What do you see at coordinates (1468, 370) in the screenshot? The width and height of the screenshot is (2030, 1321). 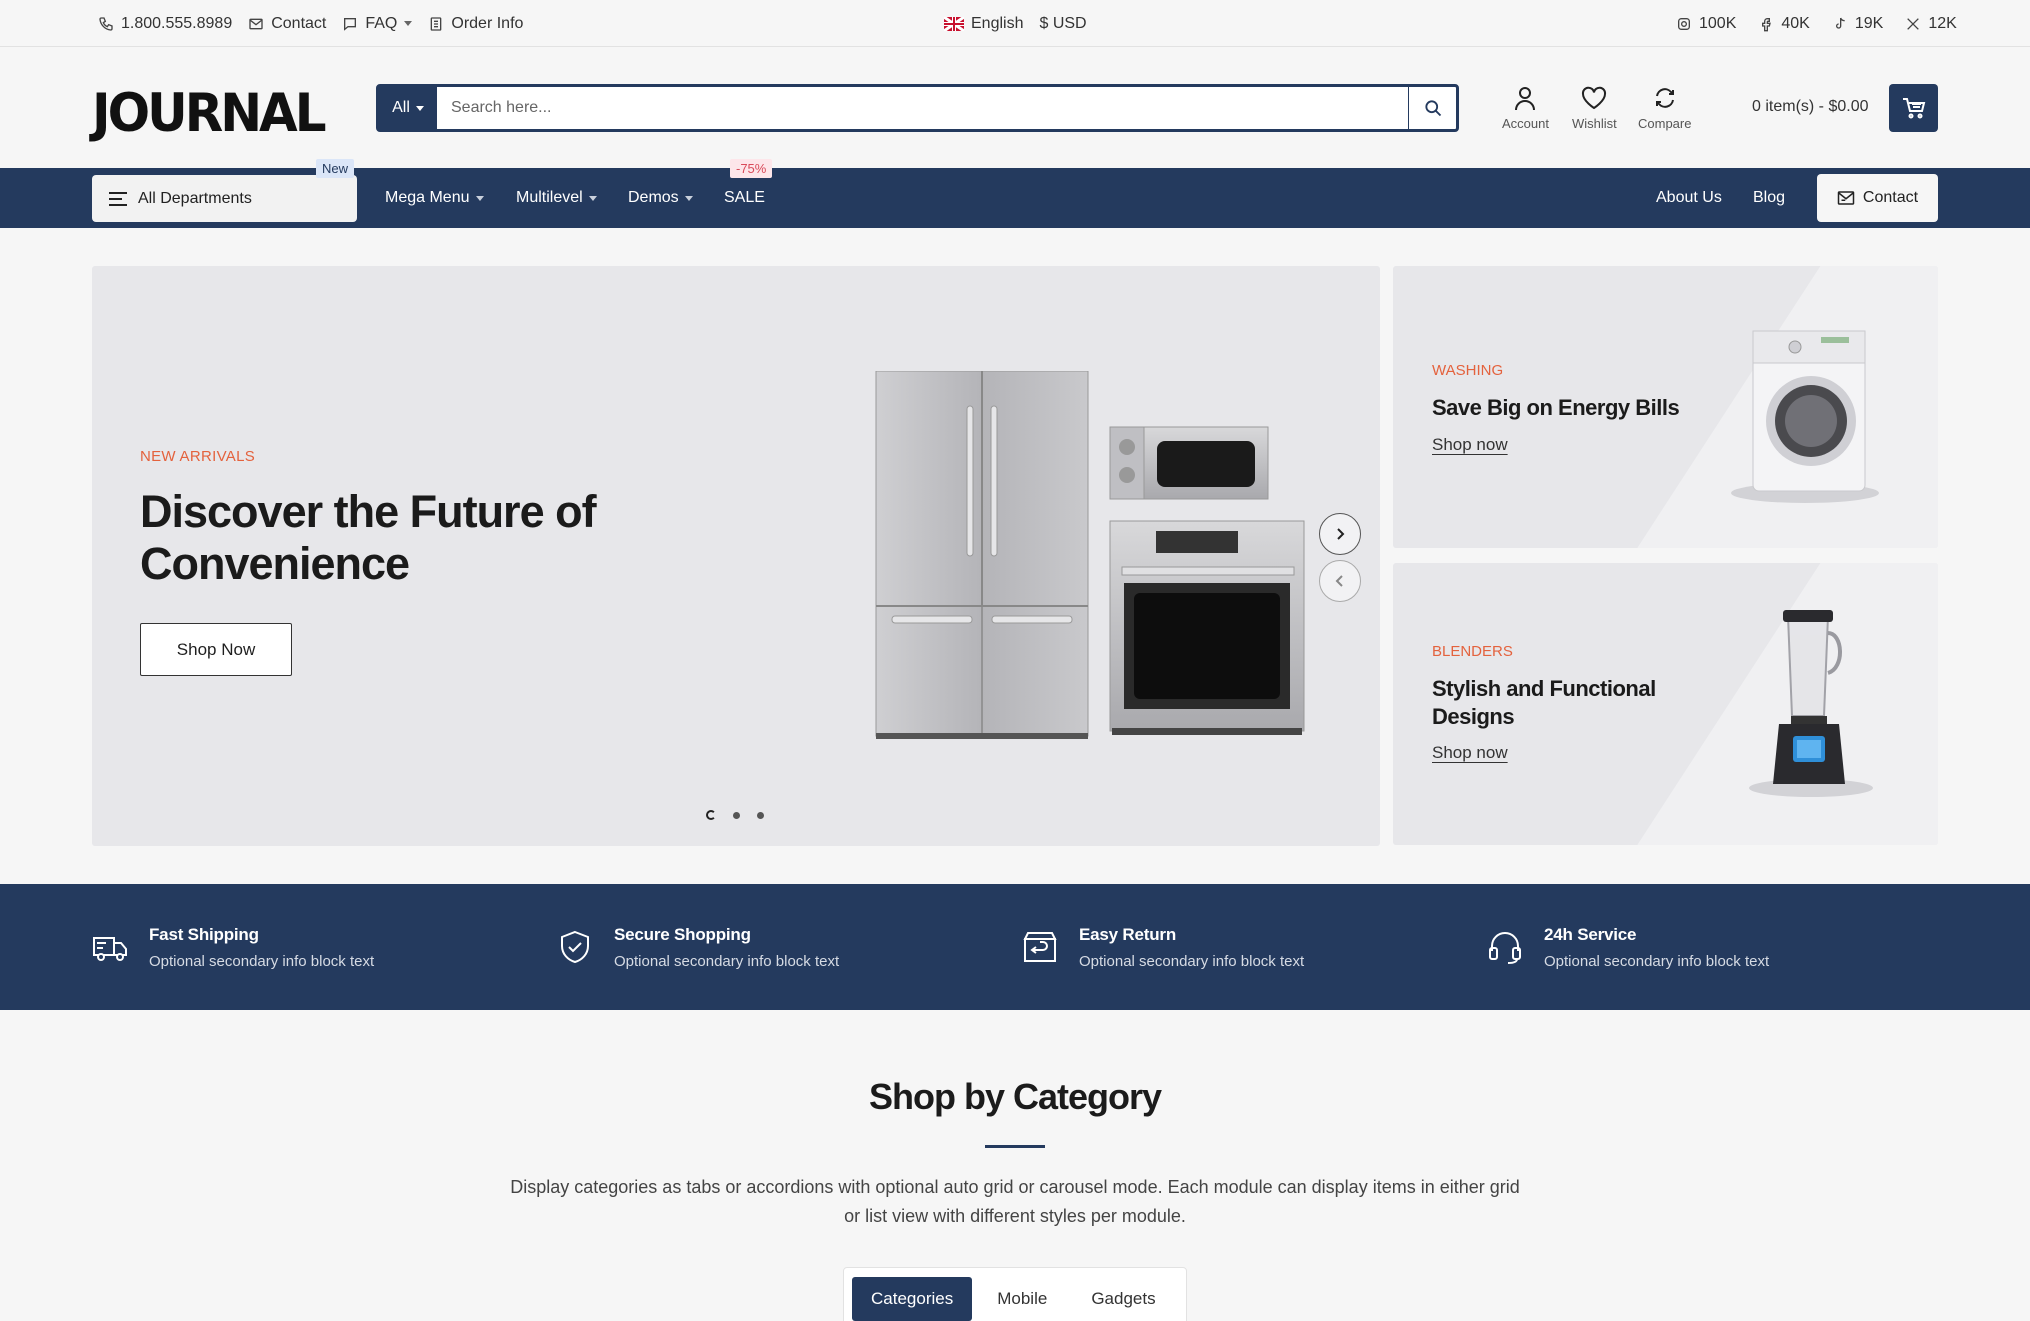 I see `washing-eyebrow: WASHING` at bounding box center [1468, 370].